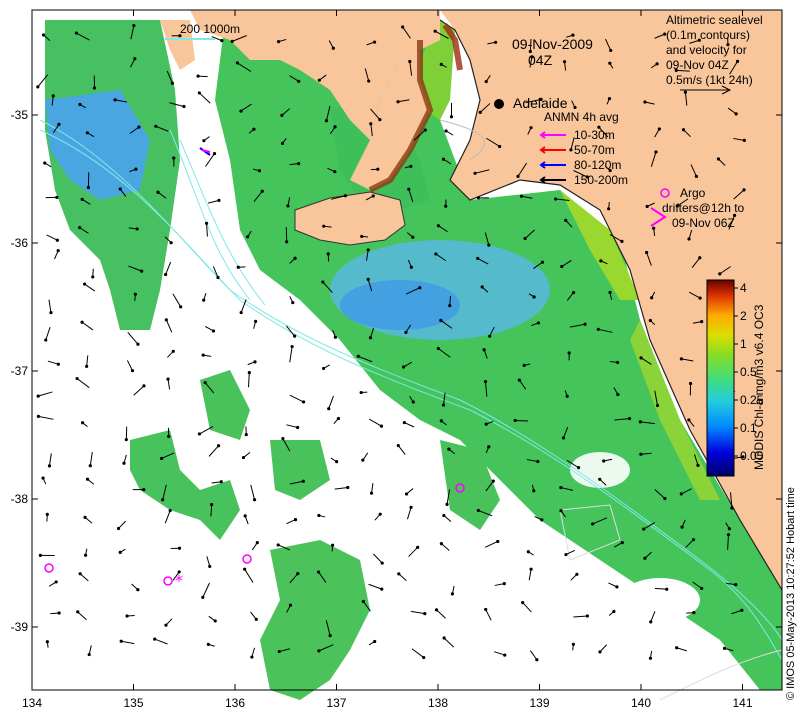 This screenshot has height=720, width=800. Describe the element at coordinates (703, 223) in the screenshot. I see `argo-line-3: 09-Nov 06Z` at that location.